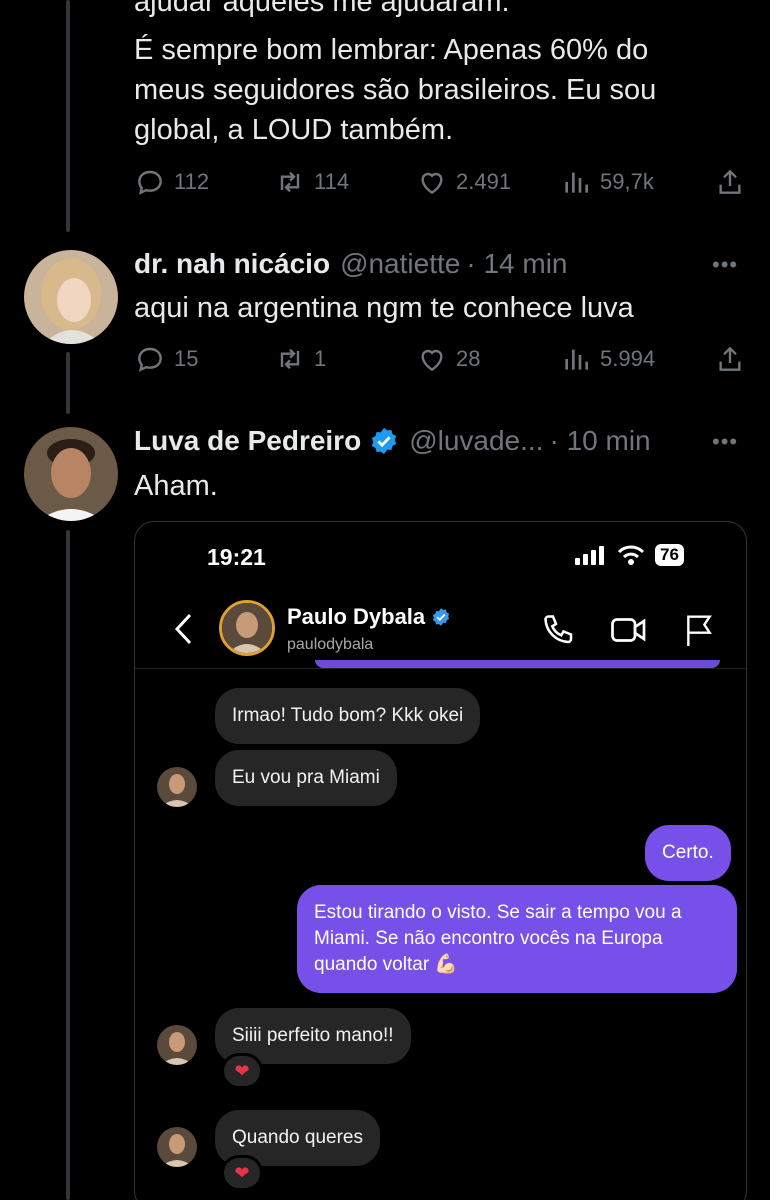  What do you see at coordinates (725, 265) in the screenshot?
I see `tweet2-more-button: •••` at bounding box center [725, 265].